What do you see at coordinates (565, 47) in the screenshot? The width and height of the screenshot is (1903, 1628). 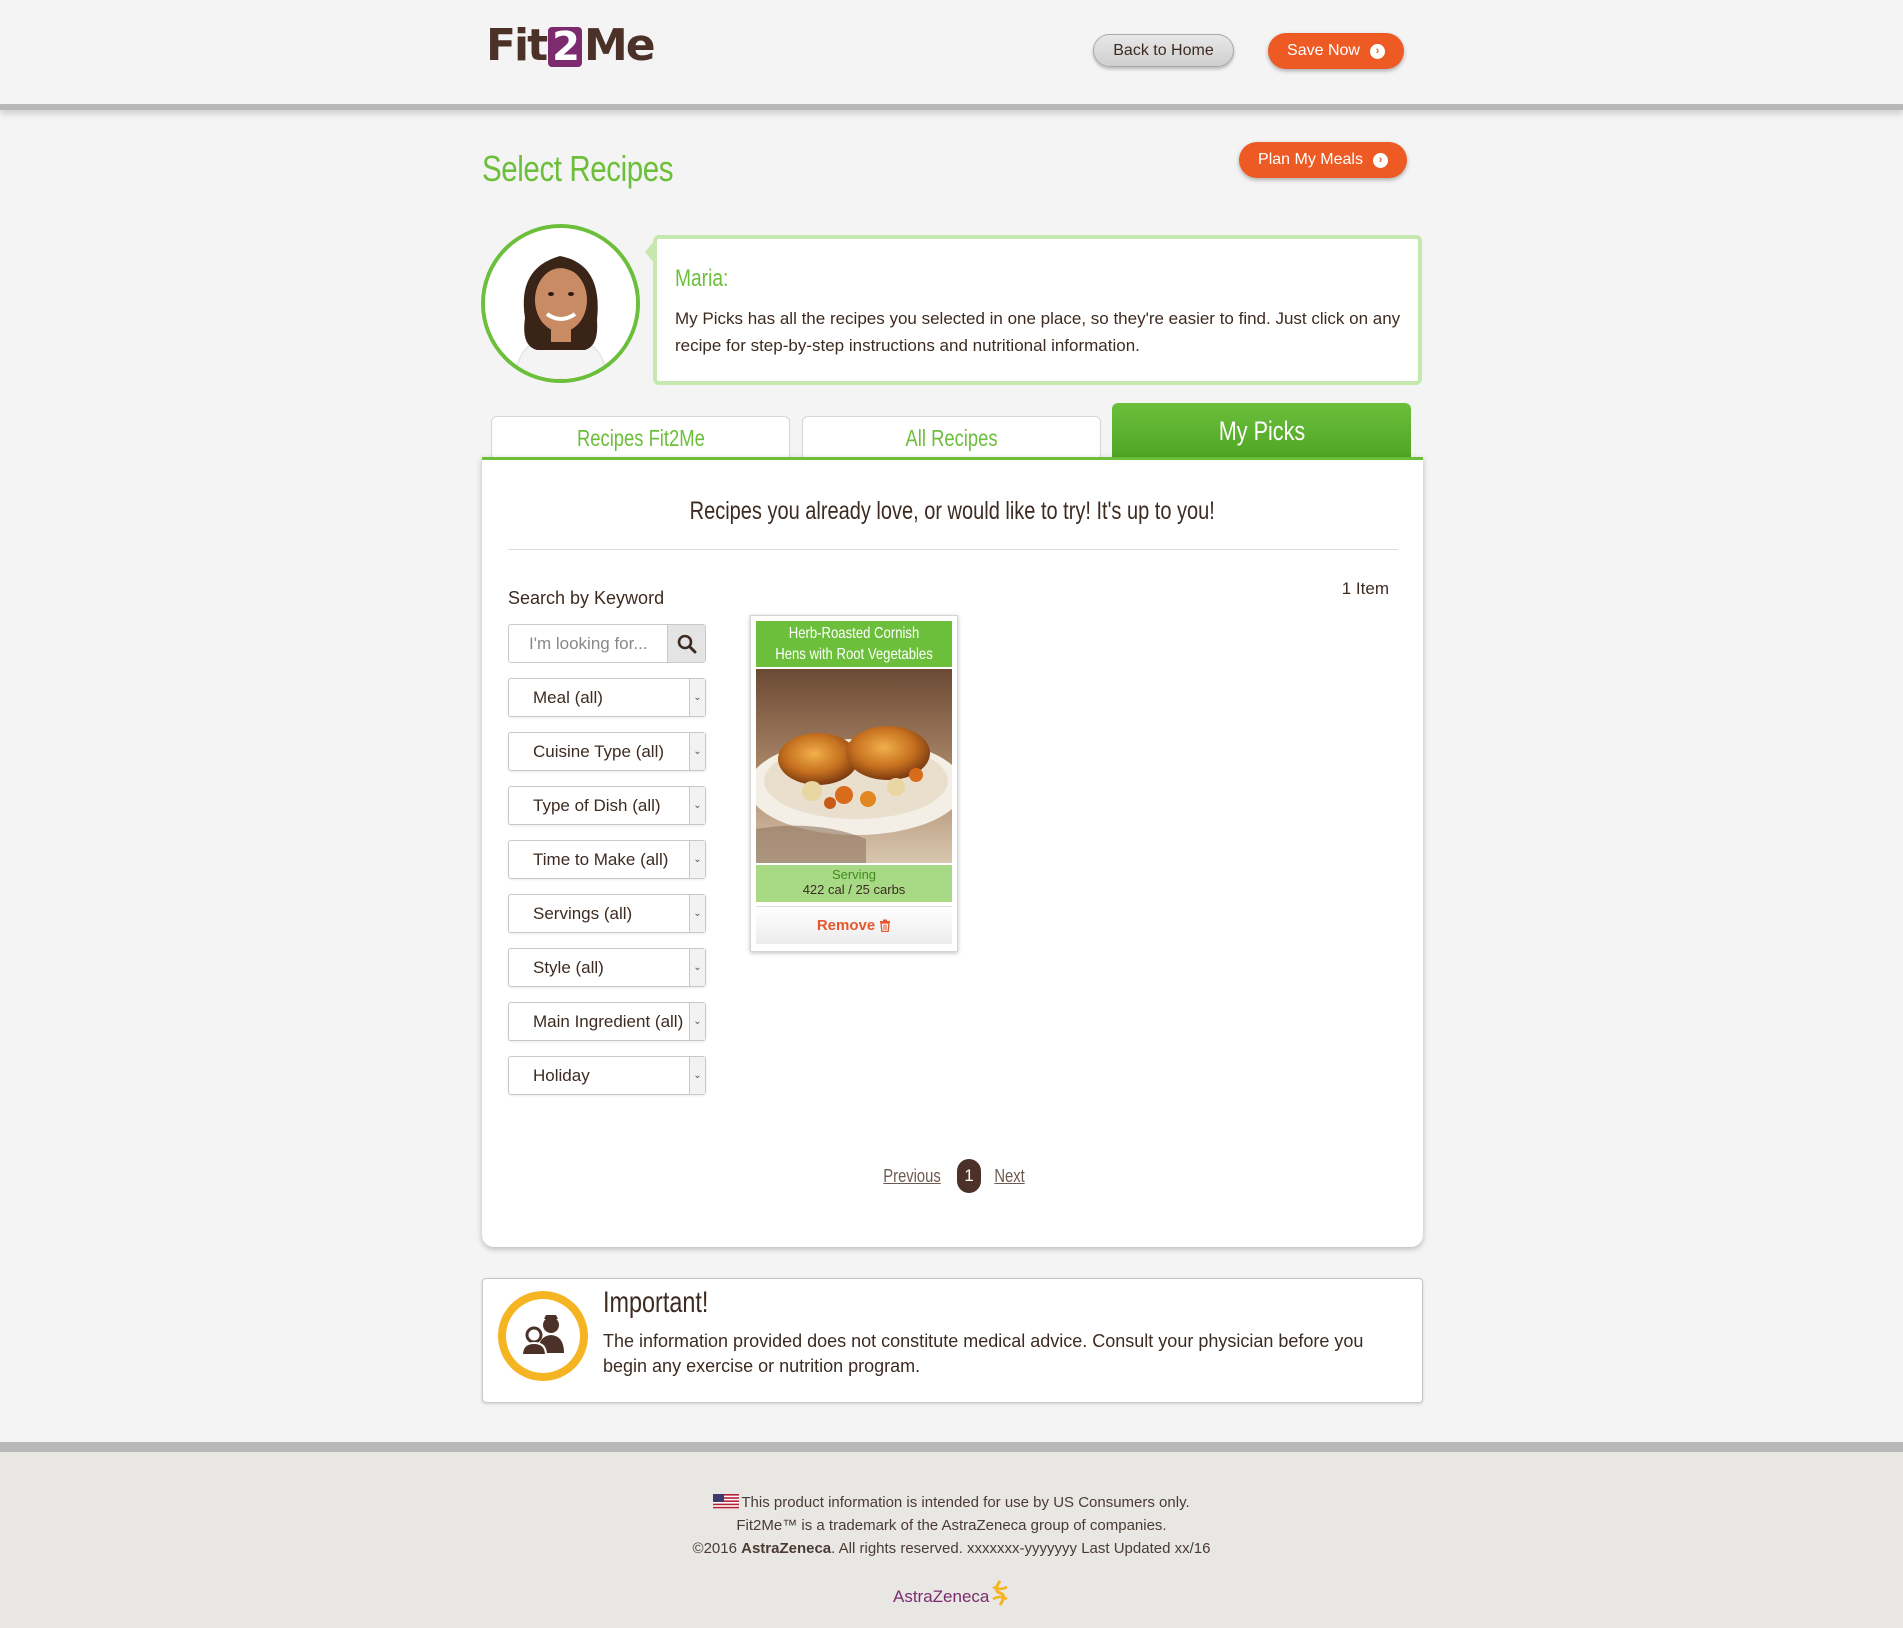 I see `logo-text-two: 2` at bounding box center [565, 47].